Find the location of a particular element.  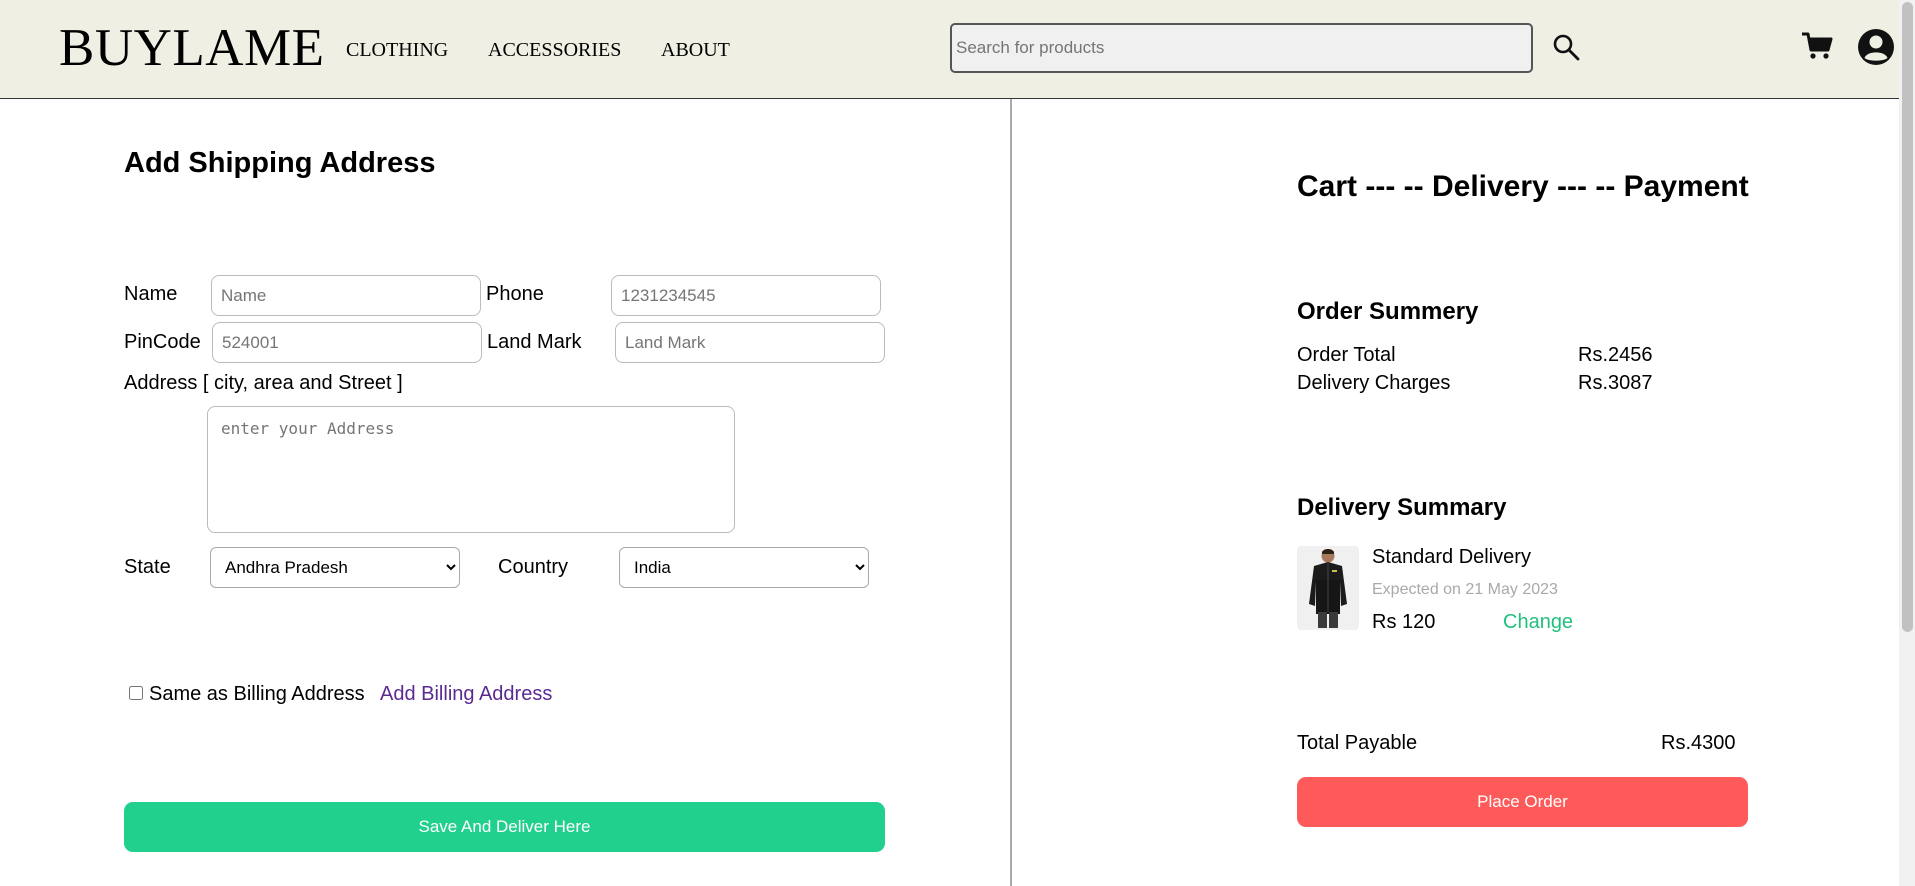

delivery-charges-value: Rs.3087 is located at coordinates (1615, 383).